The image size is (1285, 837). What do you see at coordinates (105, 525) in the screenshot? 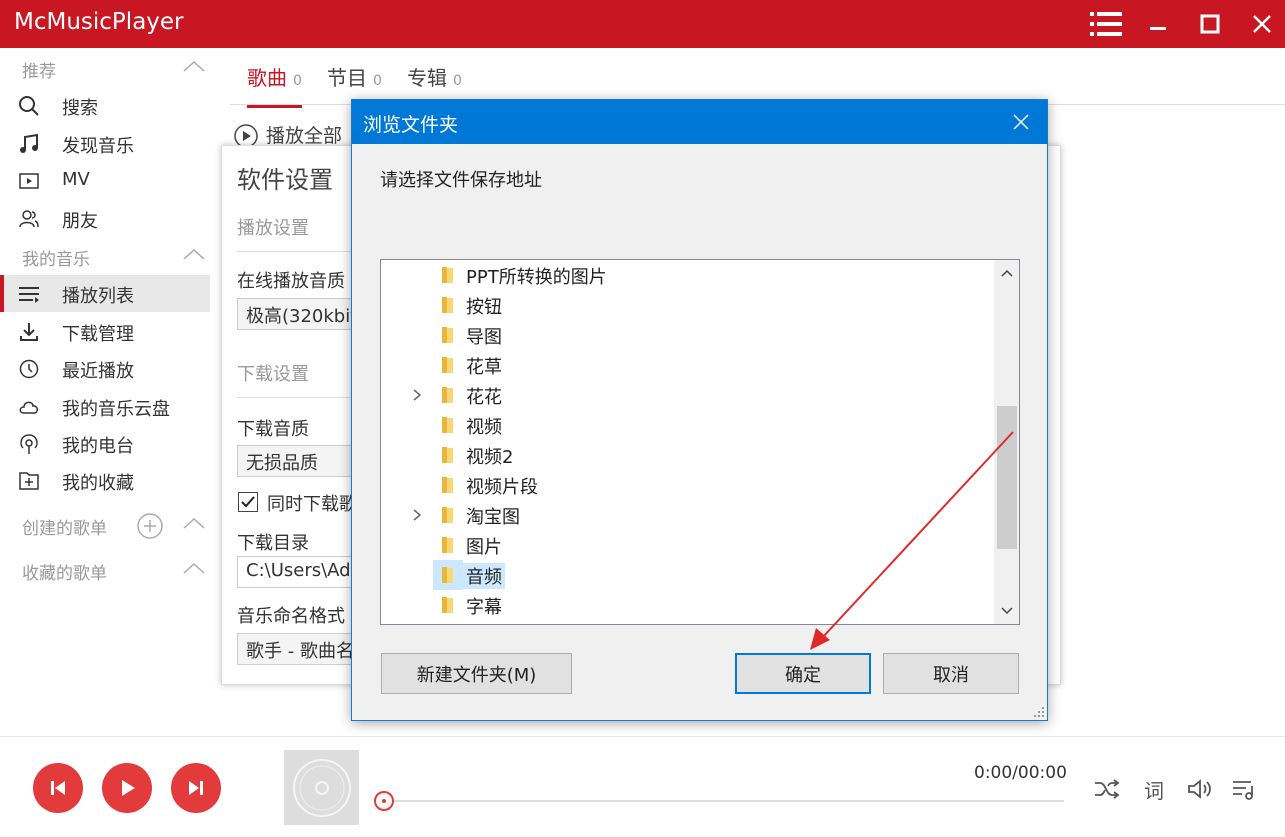
I see `section-created-playlists: 创建的歌单` at bounding box center [105, 525].